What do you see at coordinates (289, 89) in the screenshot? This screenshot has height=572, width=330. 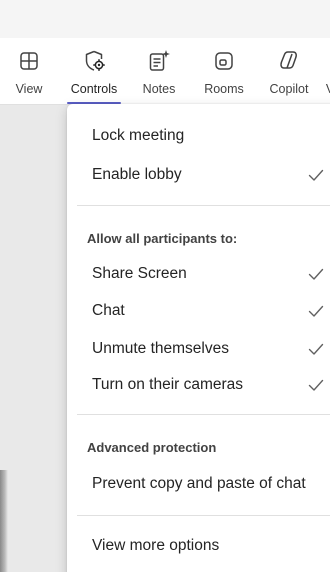 I see `copilot-label: Copilot` at bounding box center [289, 89].